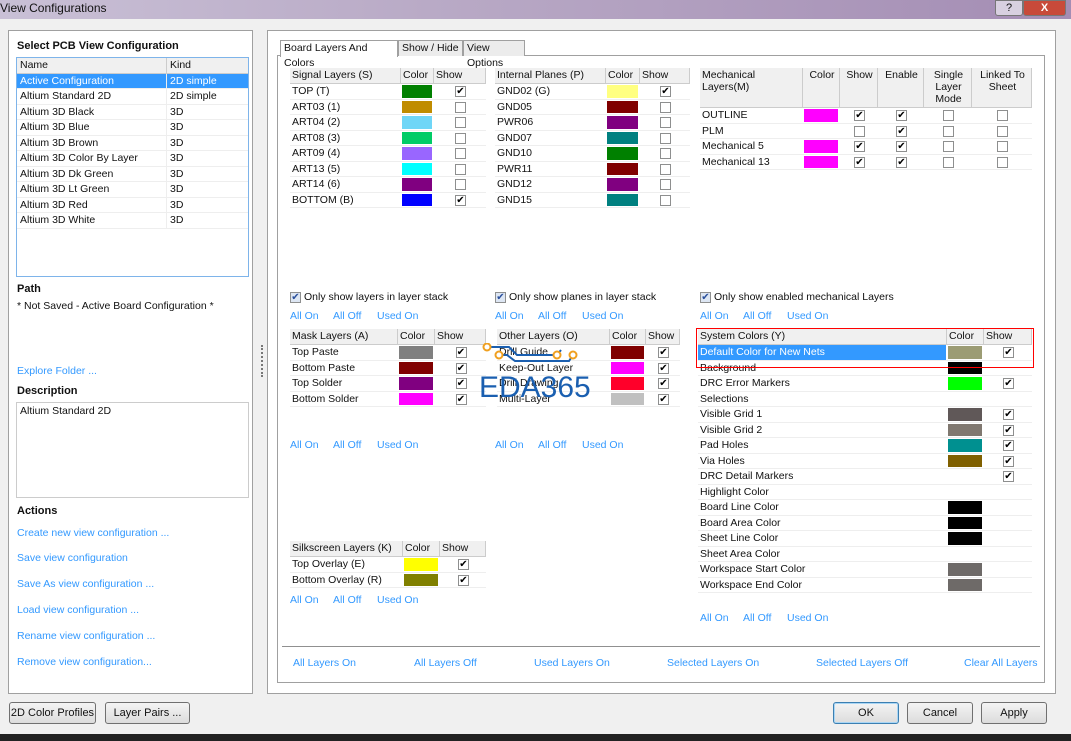 The height and width of the screenshot is (741, 1071). I want to click on table-row: ART14 (6), so click(388, 185).